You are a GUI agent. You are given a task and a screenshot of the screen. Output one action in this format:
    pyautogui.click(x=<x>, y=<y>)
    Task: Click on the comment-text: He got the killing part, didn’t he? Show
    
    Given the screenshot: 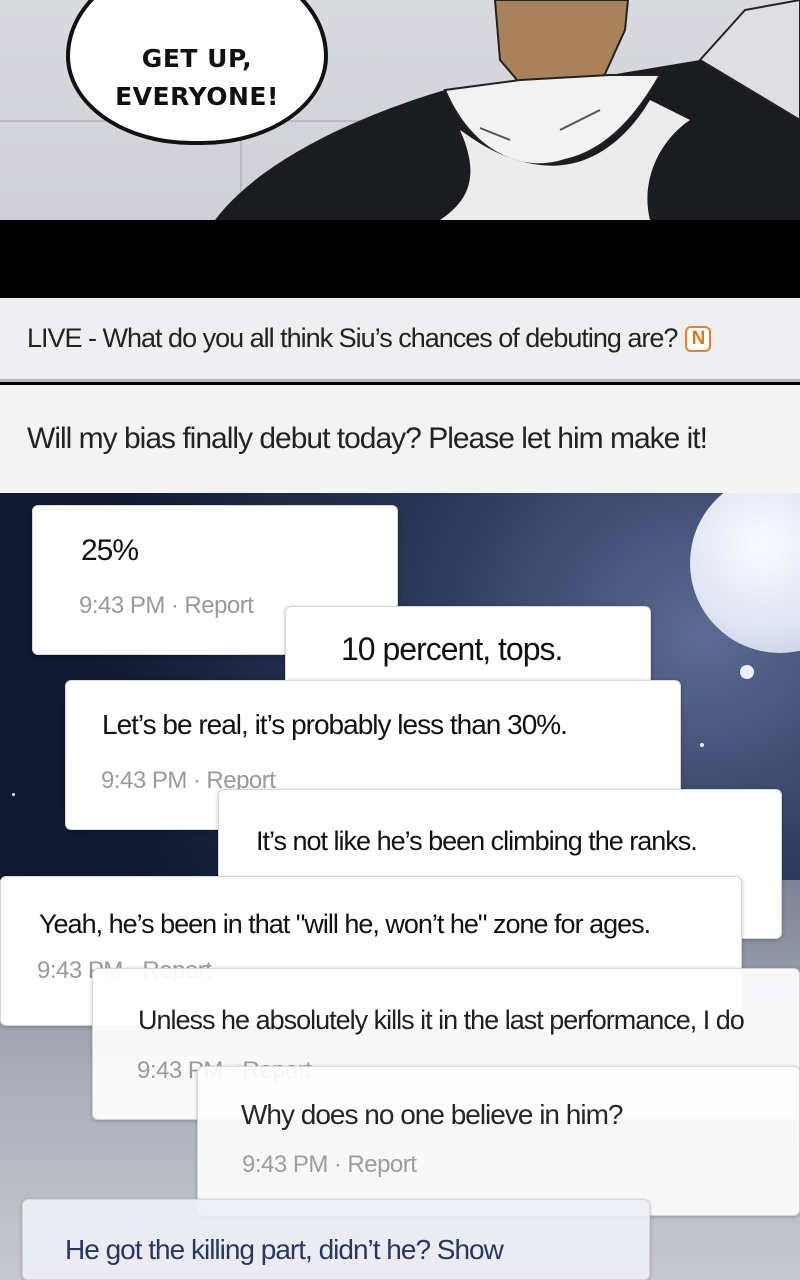 What is the action you would take?
    pyautogui.click(x=284, y=1249)
    